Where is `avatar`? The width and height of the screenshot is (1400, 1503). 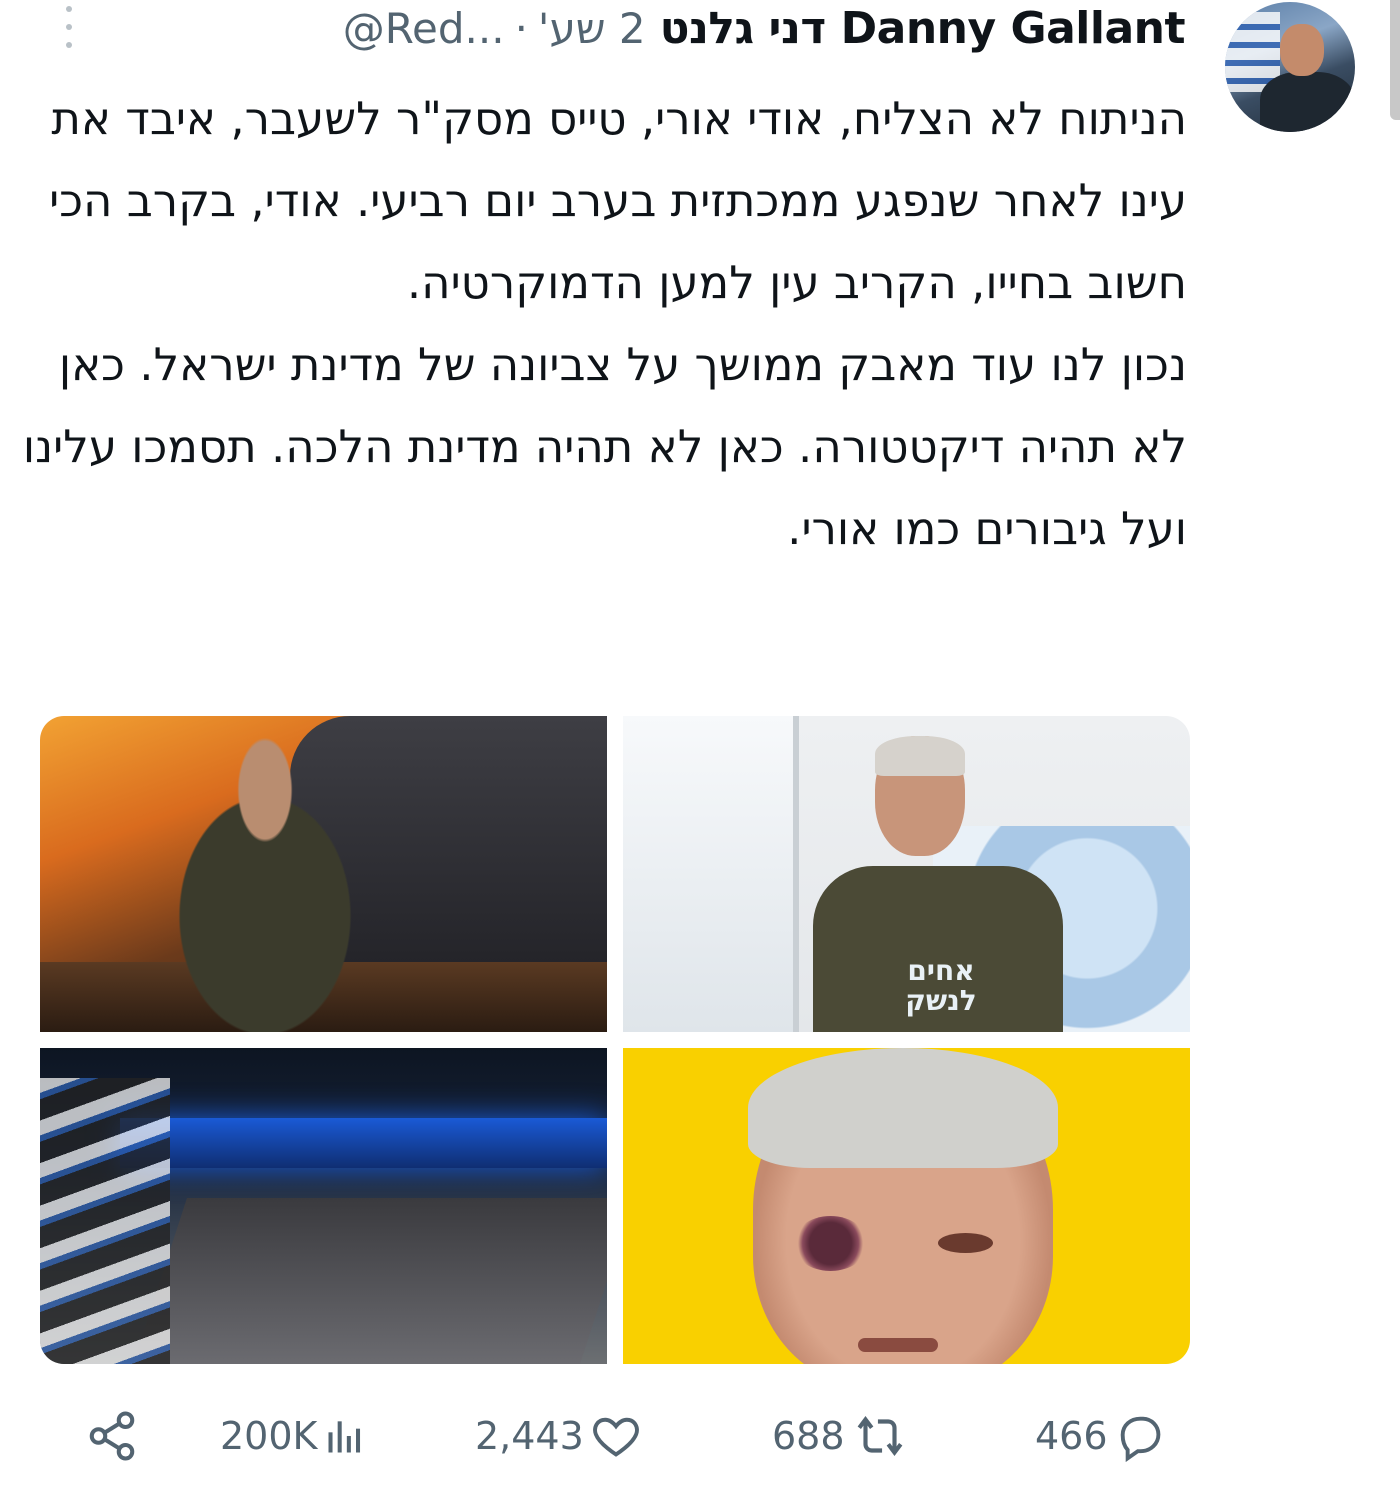
avatar is located at coordinates (1290, 67).